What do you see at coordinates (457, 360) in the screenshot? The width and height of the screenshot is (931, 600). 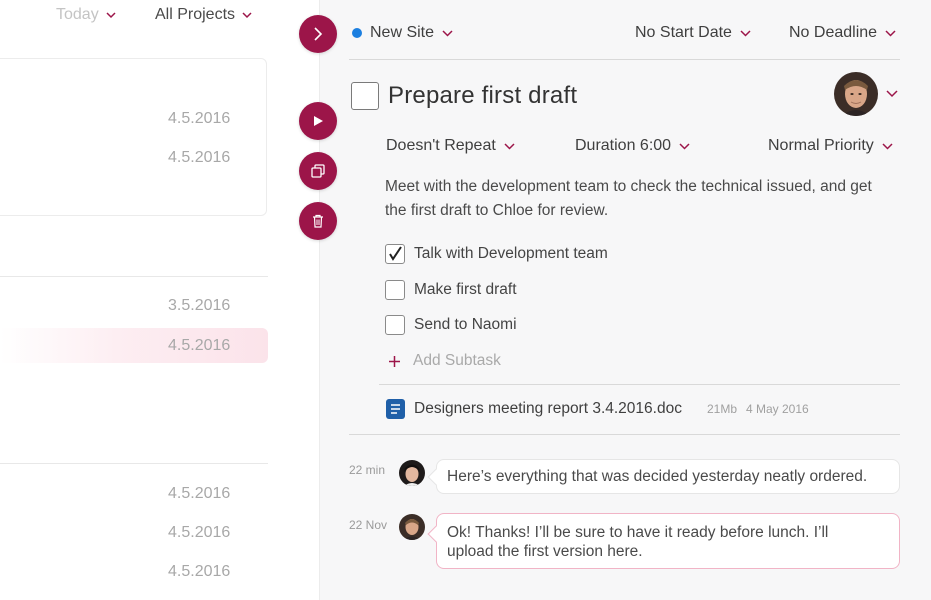 I see `add-subtask-label: Add Subtask` at bounding box center [457, 360].